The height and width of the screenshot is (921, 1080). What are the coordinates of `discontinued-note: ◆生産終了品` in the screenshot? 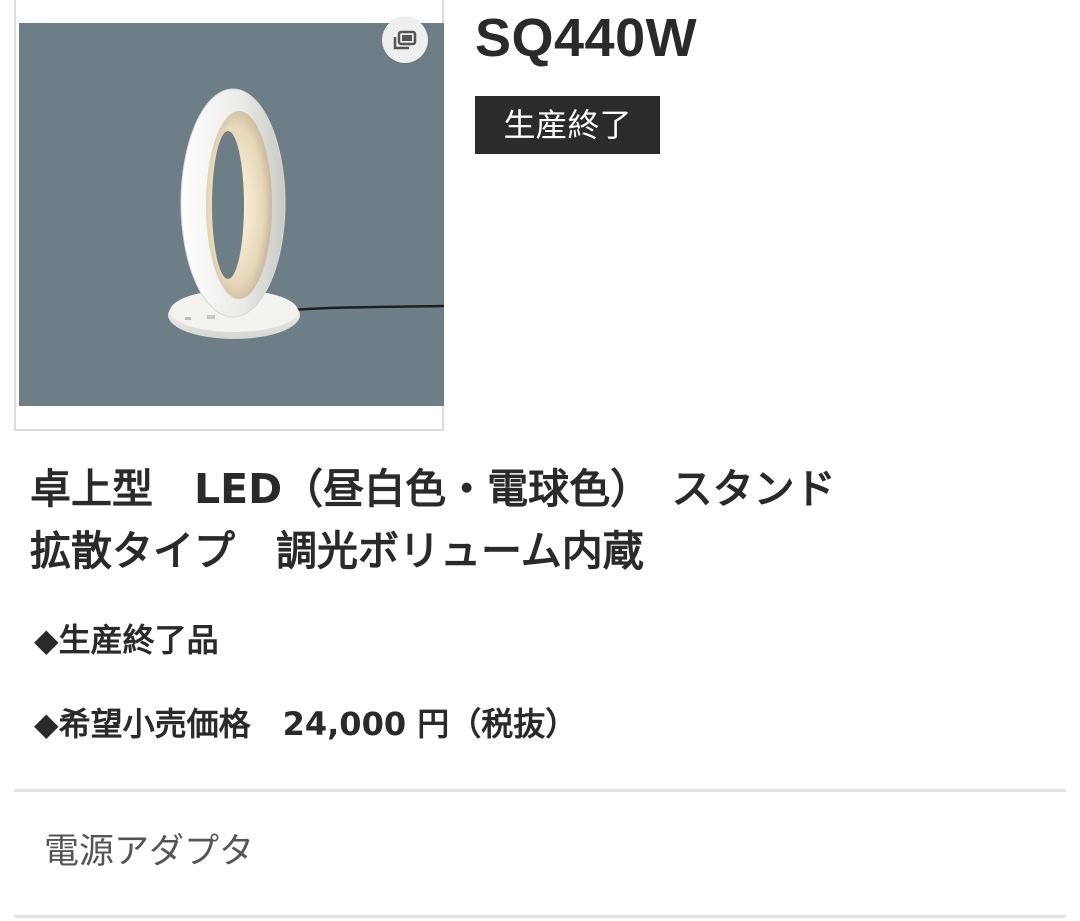 It's located at (126, 640).